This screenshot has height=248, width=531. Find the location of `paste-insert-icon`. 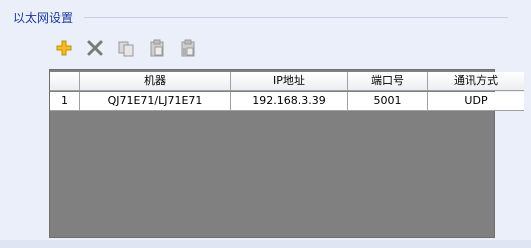

paste-insert-icon is located at coordinates (188, 48).